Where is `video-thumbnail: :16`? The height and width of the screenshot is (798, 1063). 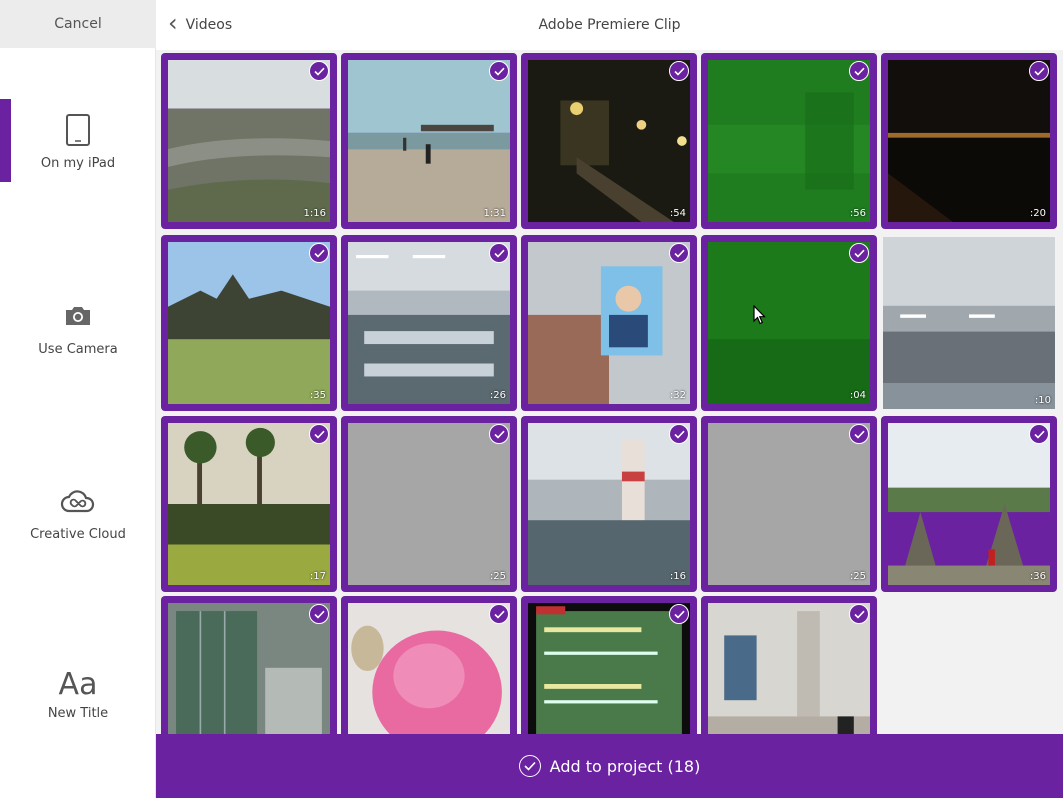
video-thumbnail: :16 is located at coordinates (609, 504).